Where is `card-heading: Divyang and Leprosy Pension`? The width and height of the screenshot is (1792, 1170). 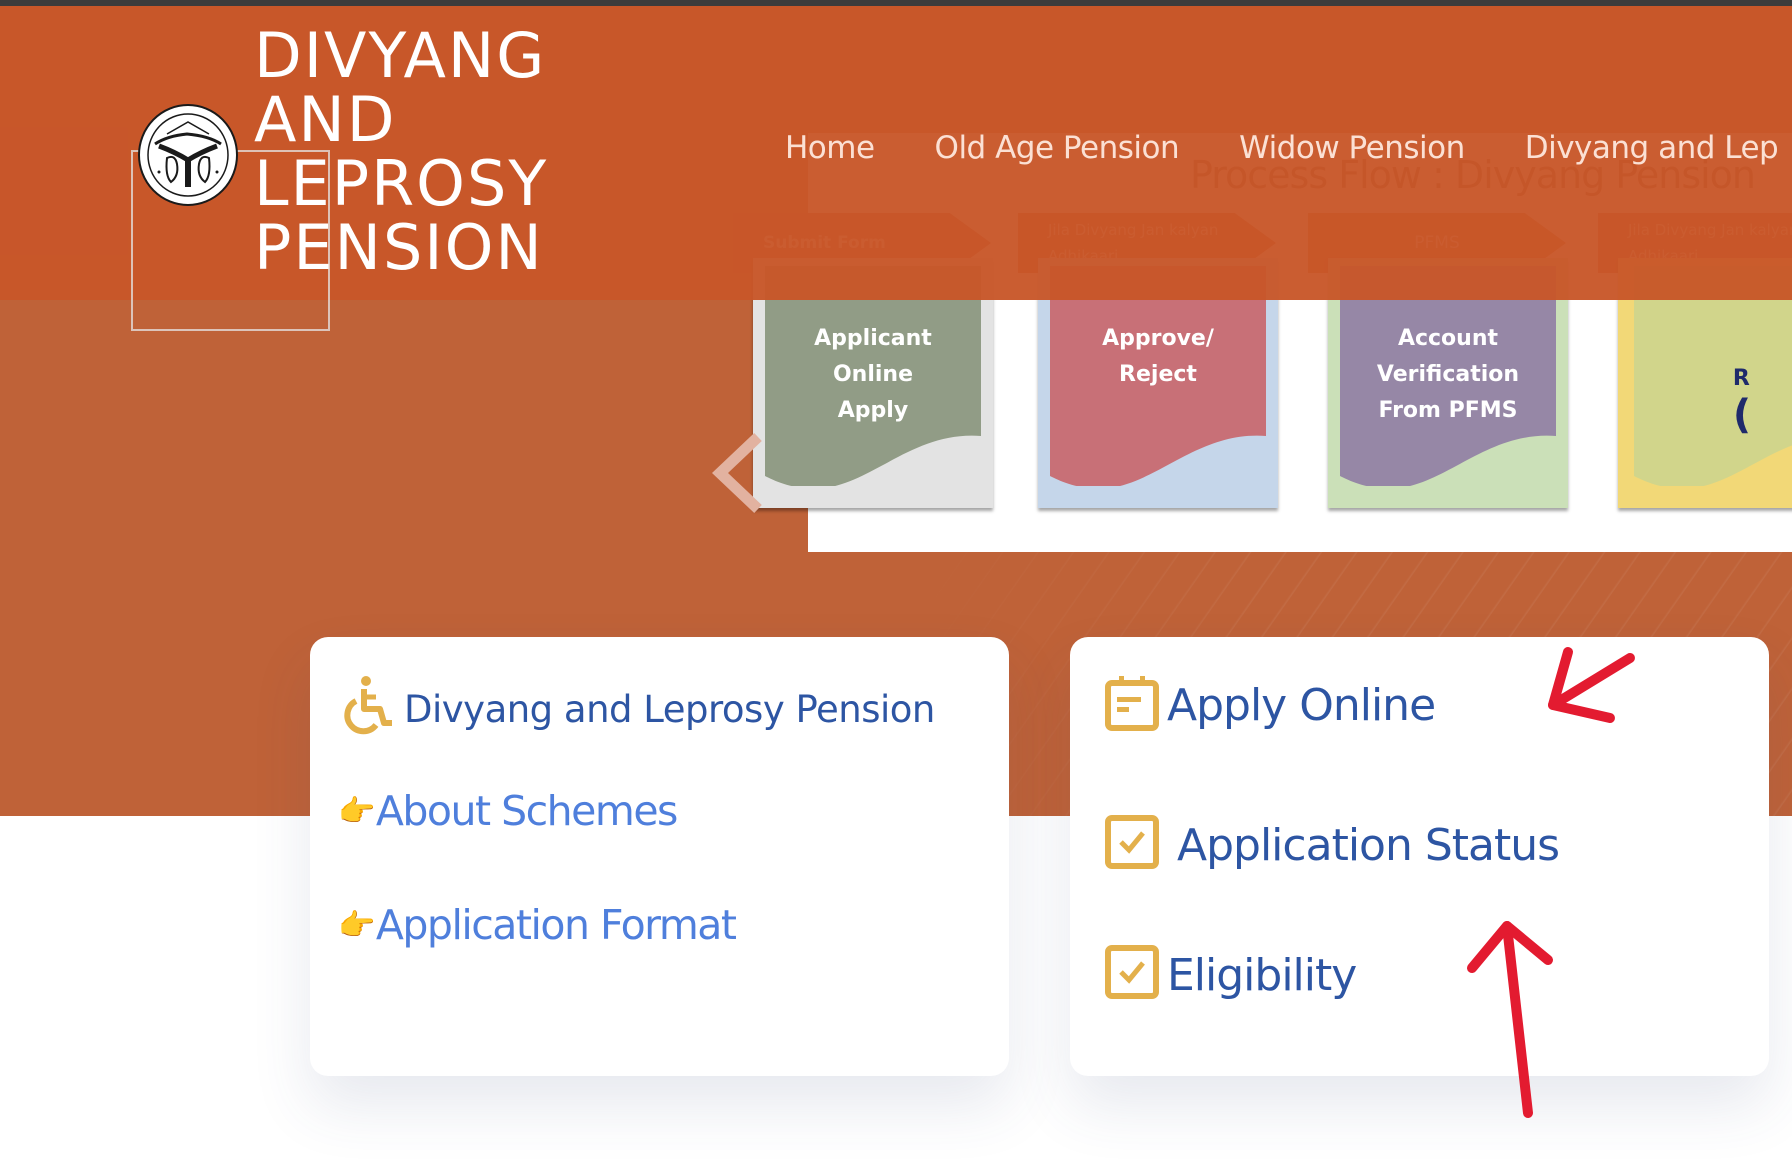 card-heading: Divyang and Leprosy Pension is located at coordinates (637, 705).